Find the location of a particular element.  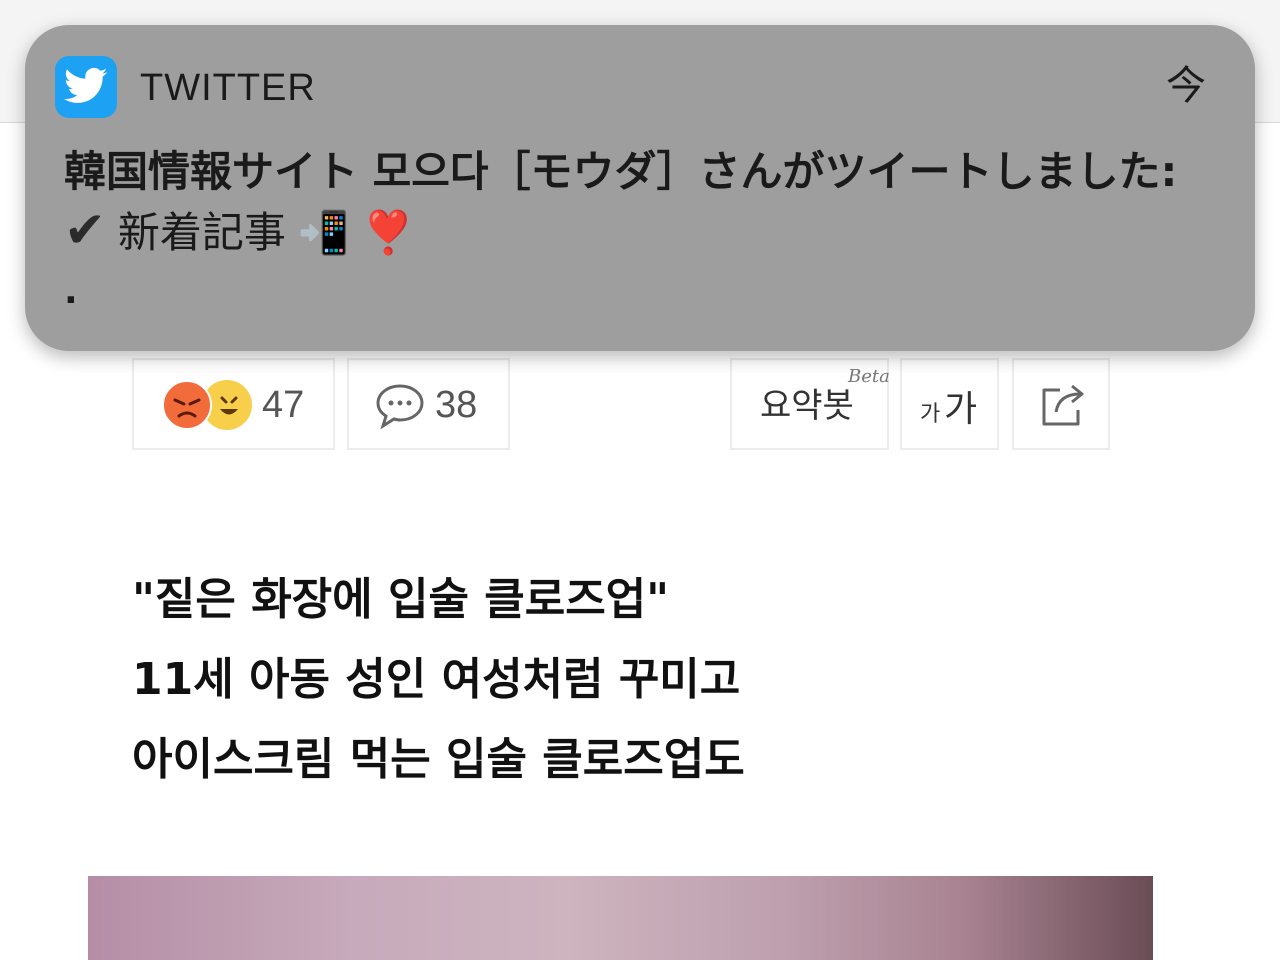

twitter-bird-icon is located at coordinates (86, 87).